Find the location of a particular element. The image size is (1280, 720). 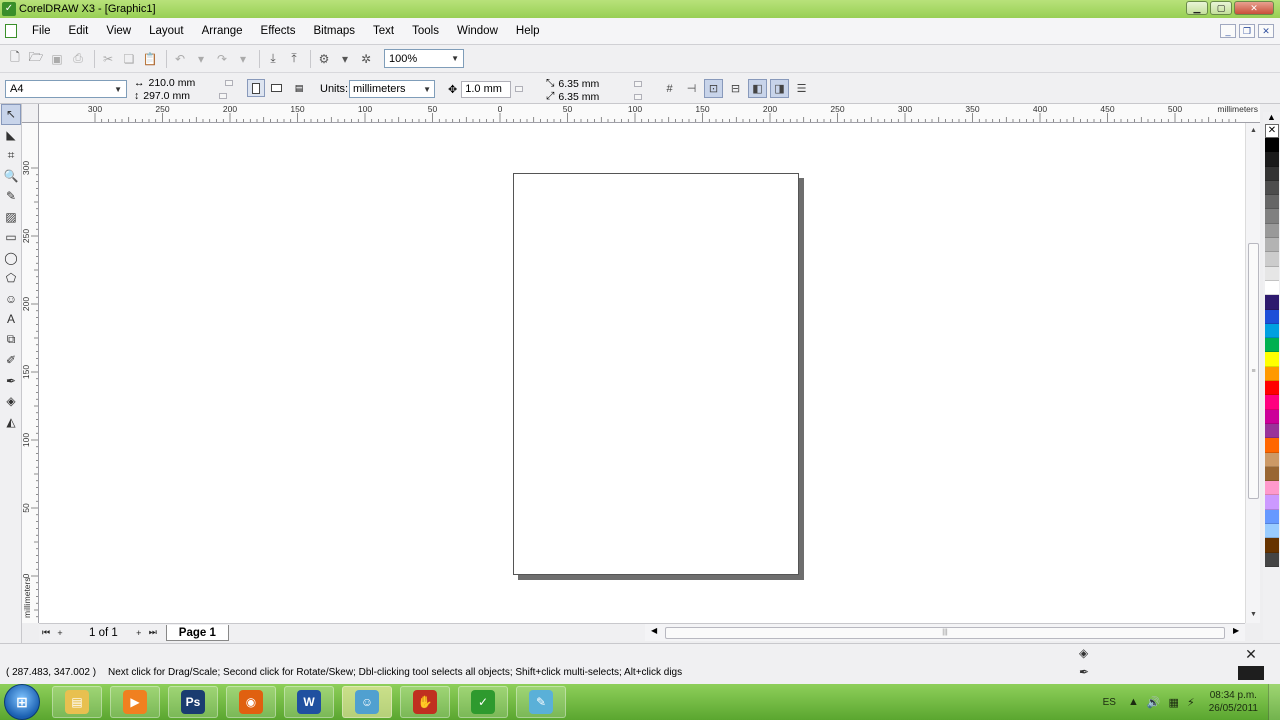

duplicate-y-field: 6.35 mm is located at coordinates (594, 97).